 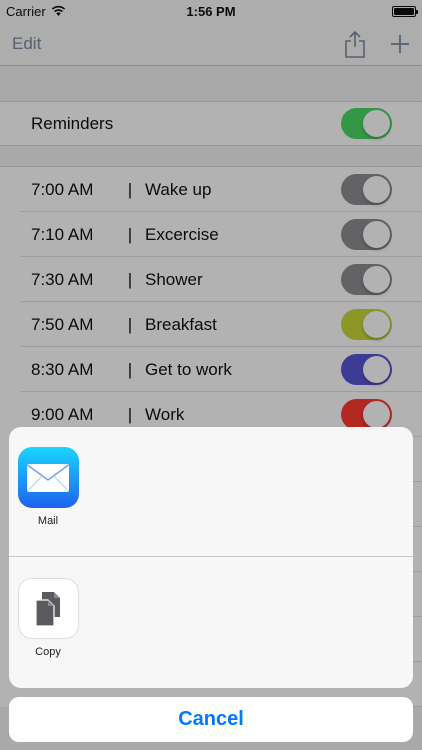 I want to click on cancel-button: Cancel, so click(x=211, y=719).